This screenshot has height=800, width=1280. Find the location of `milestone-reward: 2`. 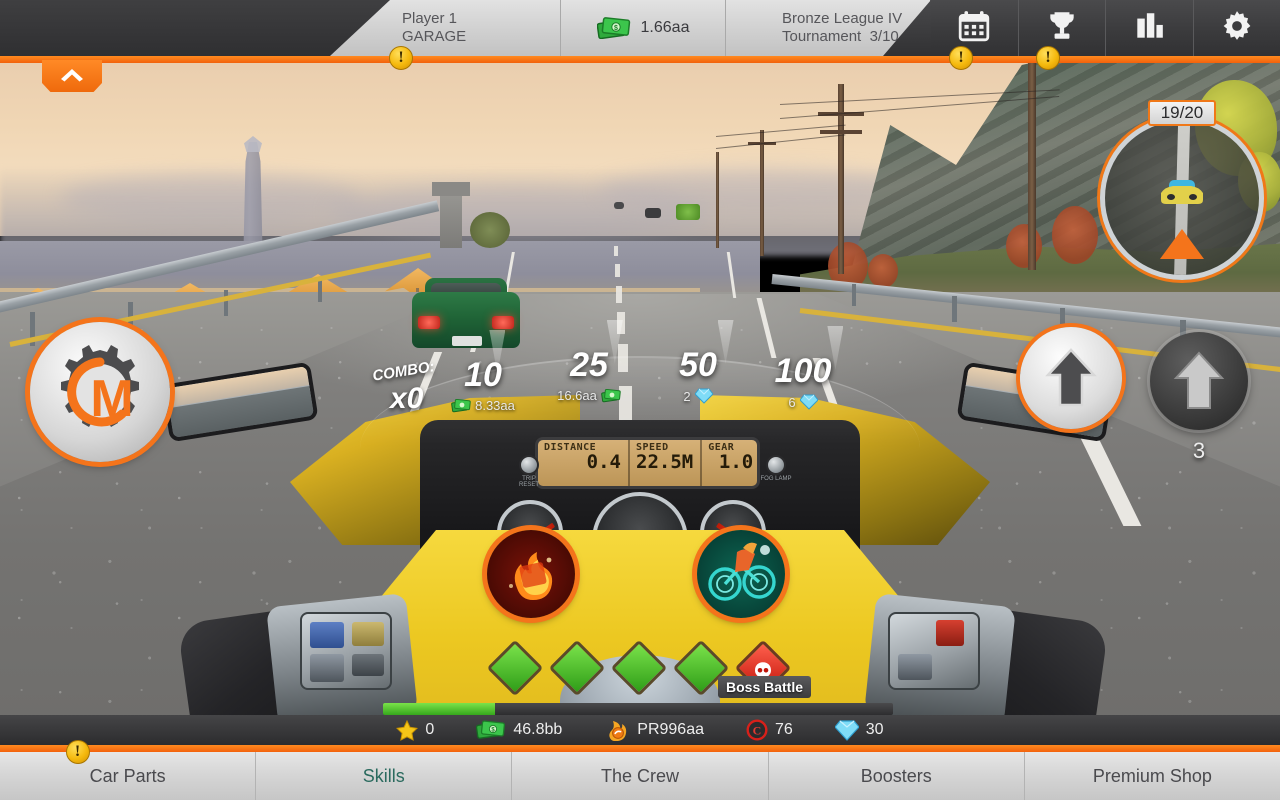

milestone-reward: 2 is located at coordinates (698, 396).